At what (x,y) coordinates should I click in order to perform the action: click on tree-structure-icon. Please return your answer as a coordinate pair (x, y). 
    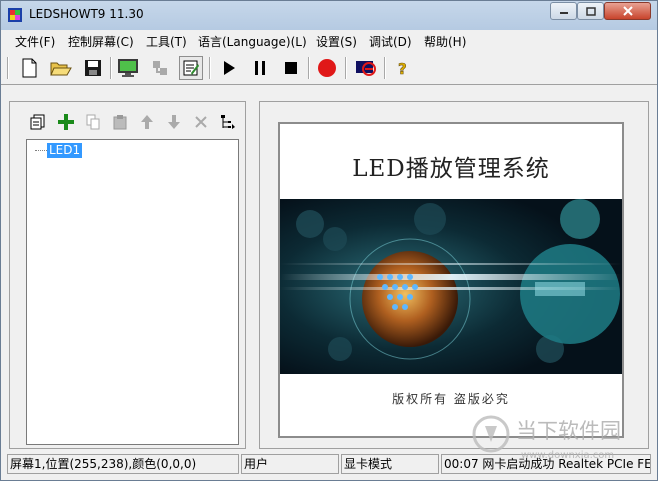
    Looking at the image, I should click on (228, 122).